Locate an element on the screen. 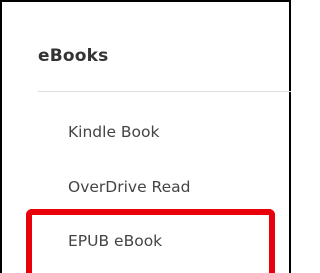 The height and width of the screenshot is (273, 320). format-link-epub-ebook: EPUB eBook is located at coordinates (115, 241).